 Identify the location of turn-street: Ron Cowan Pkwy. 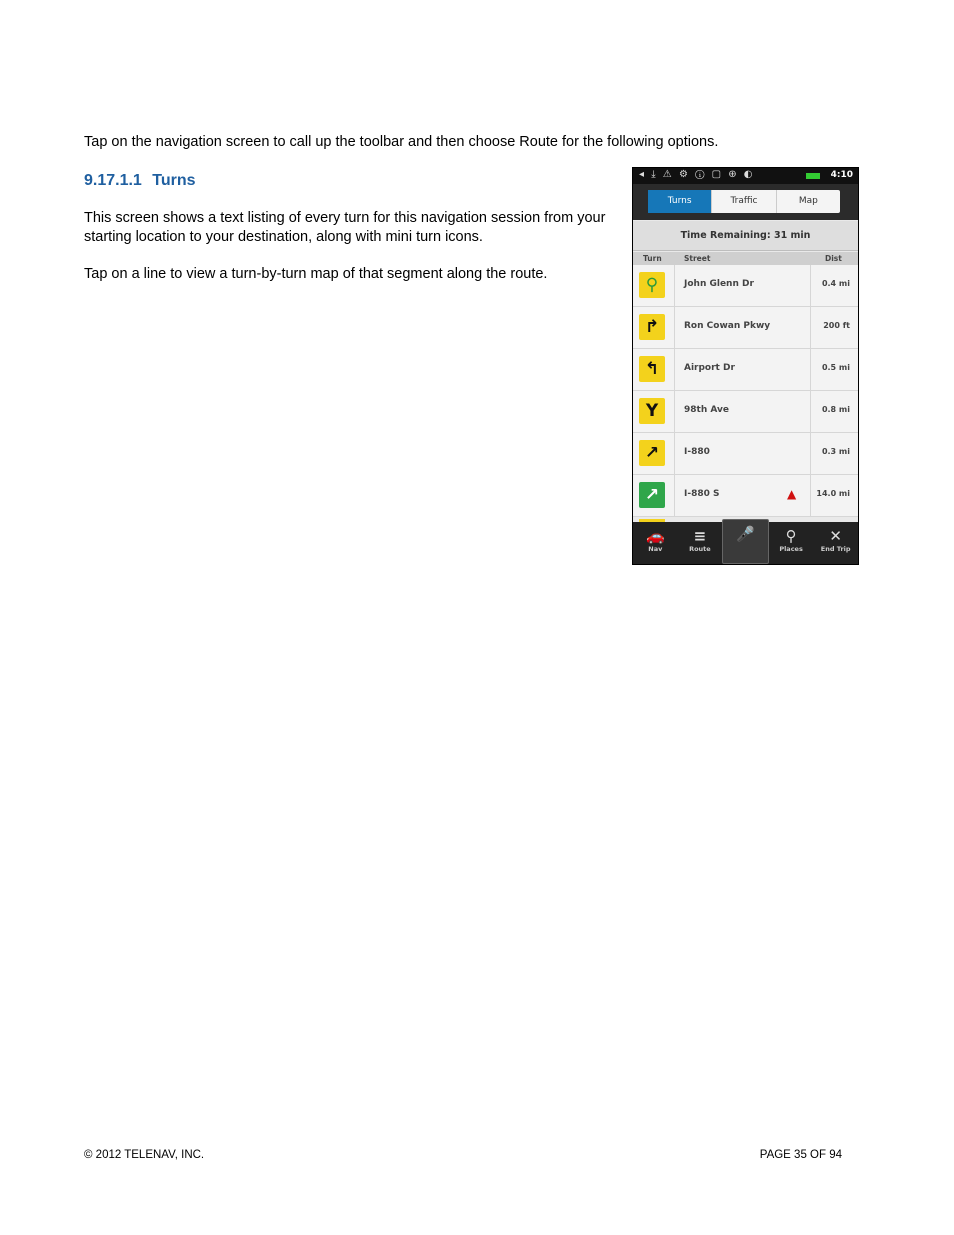
(727, 326).